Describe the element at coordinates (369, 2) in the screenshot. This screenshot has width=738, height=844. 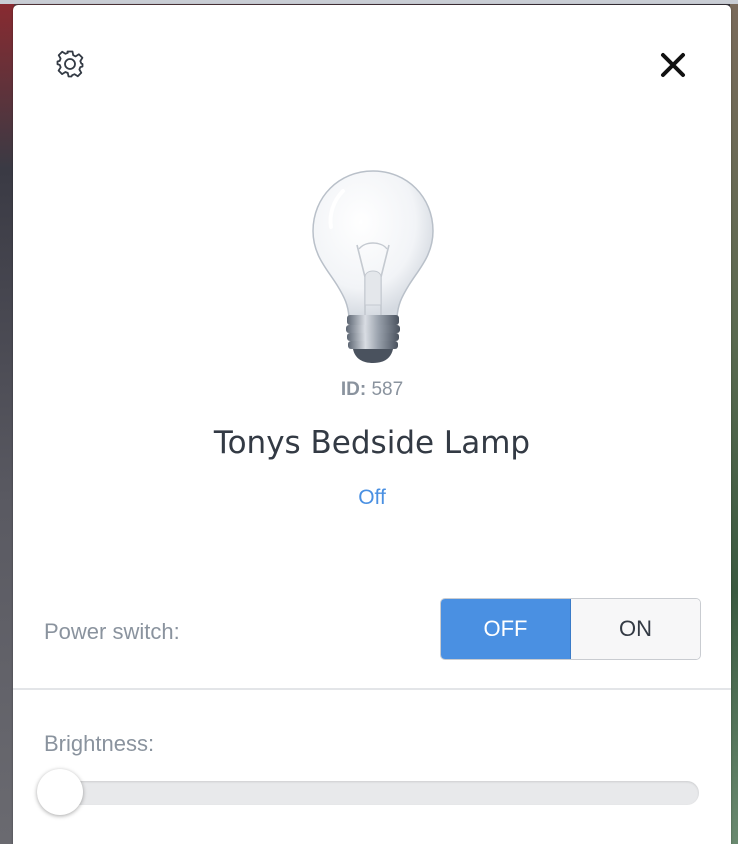
I see `window-top-edge` at that location.